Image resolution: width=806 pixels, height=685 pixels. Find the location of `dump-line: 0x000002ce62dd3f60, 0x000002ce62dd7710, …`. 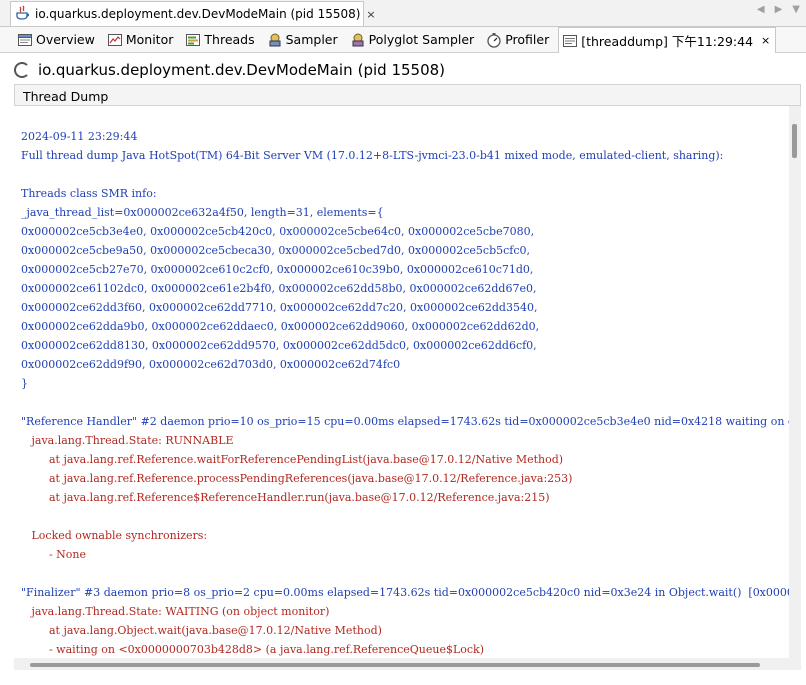

dump-line: 0x000002ce62dd3f60, 0x000002ce62dd7710, … is located at coordinates (279, 307).